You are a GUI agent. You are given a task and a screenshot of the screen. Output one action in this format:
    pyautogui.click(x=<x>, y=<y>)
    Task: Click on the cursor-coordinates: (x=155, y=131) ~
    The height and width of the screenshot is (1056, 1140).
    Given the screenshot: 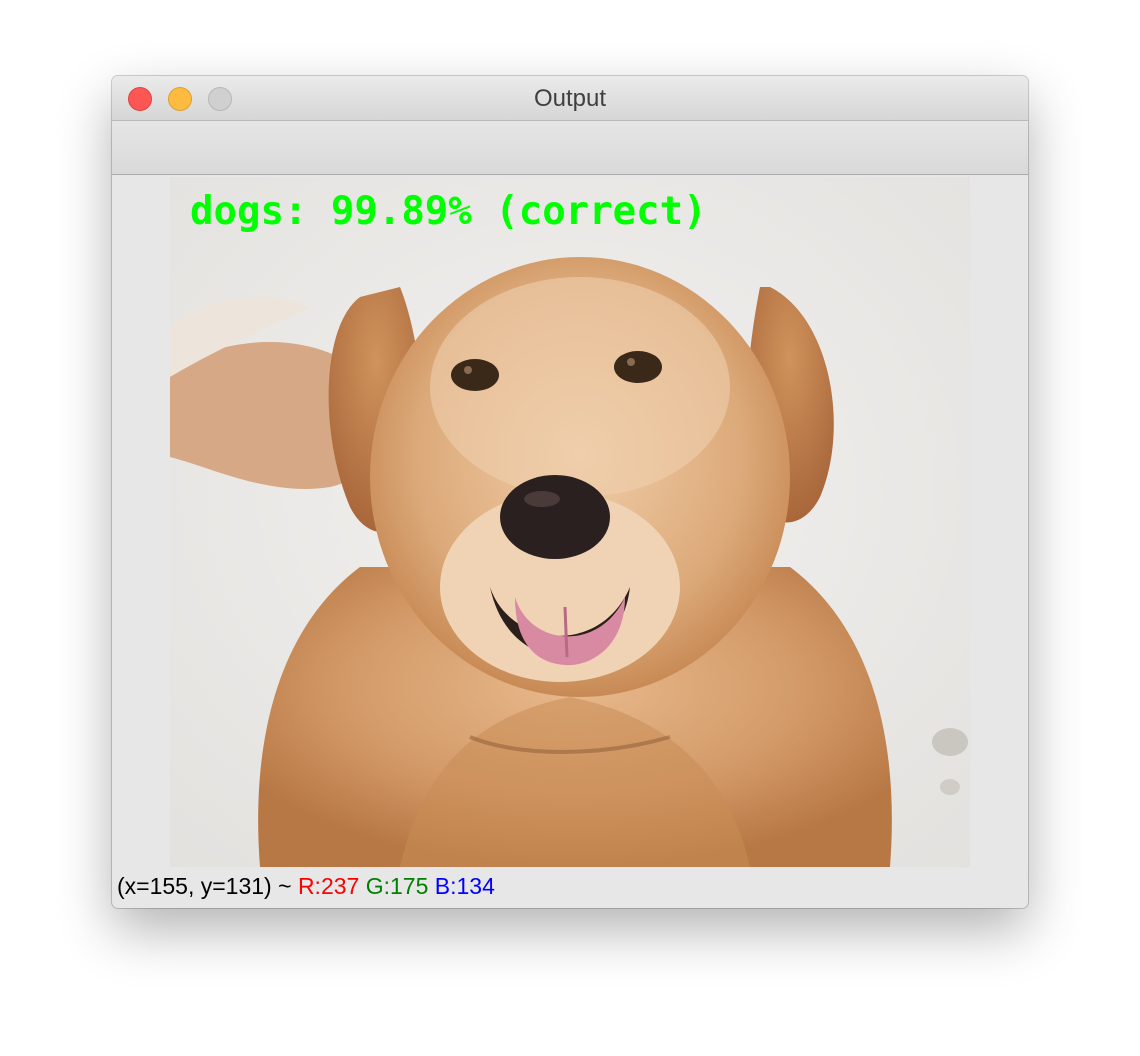 What is the action you would take?
    pyautogui.click(x=204, y=886)
    